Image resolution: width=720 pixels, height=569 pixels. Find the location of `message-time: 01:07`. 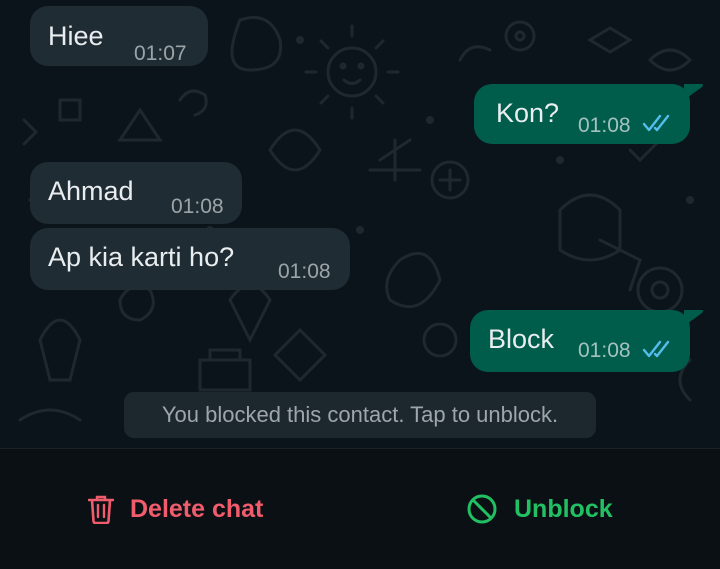

message-time: 01:07 is located at coordinates (160, 53).